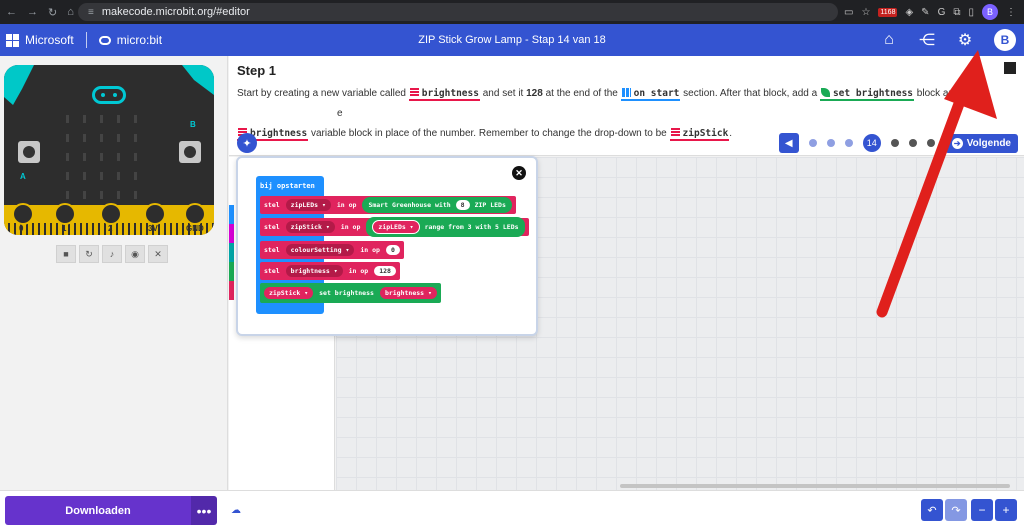 The image size is (1024, 525). Describe the element at coordinates (994, 510) in the screenshot. I see `zoom-group: − +` at that location.